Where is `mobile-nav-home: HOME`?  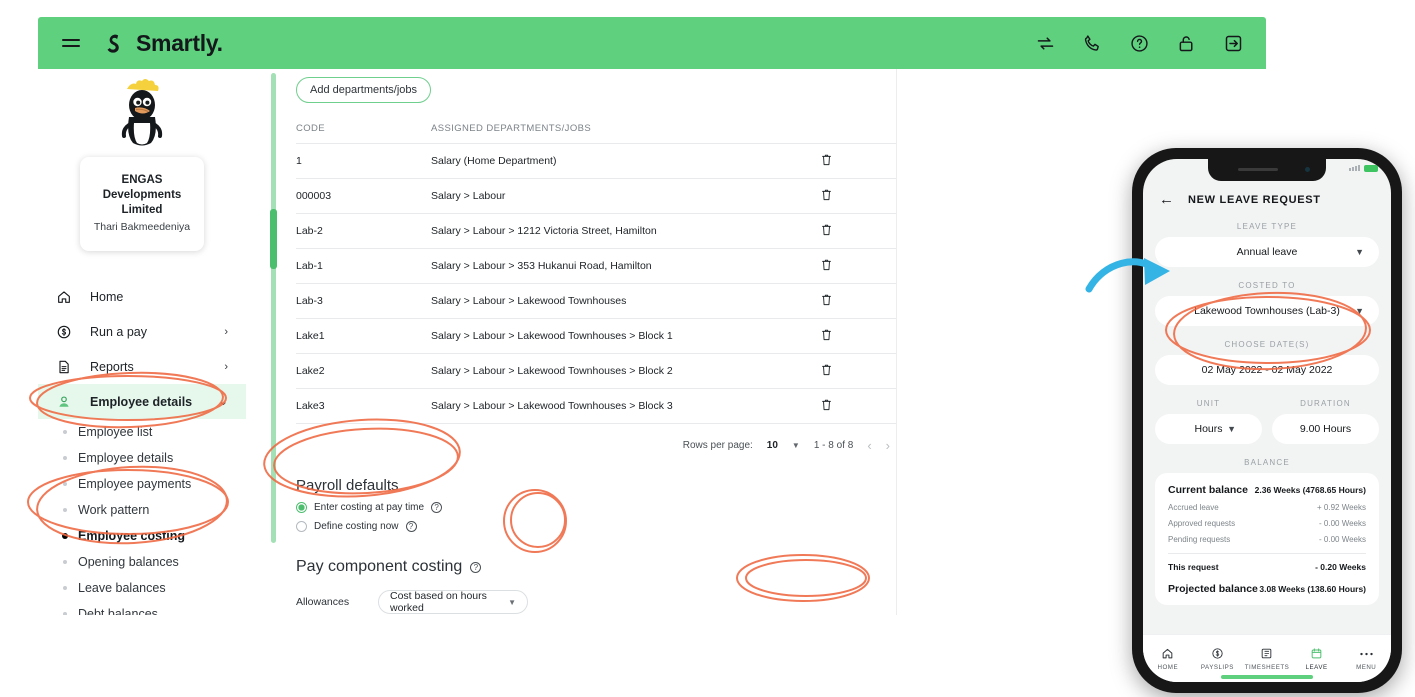
mobile-nav-home: HOME is located at coordinates (1168, 658).